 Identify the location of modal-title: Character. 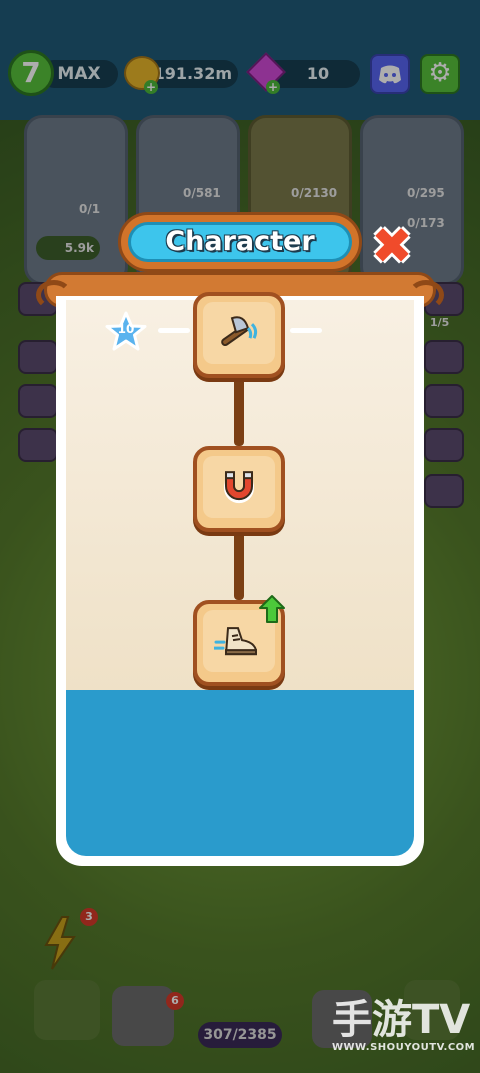
(240, 242).